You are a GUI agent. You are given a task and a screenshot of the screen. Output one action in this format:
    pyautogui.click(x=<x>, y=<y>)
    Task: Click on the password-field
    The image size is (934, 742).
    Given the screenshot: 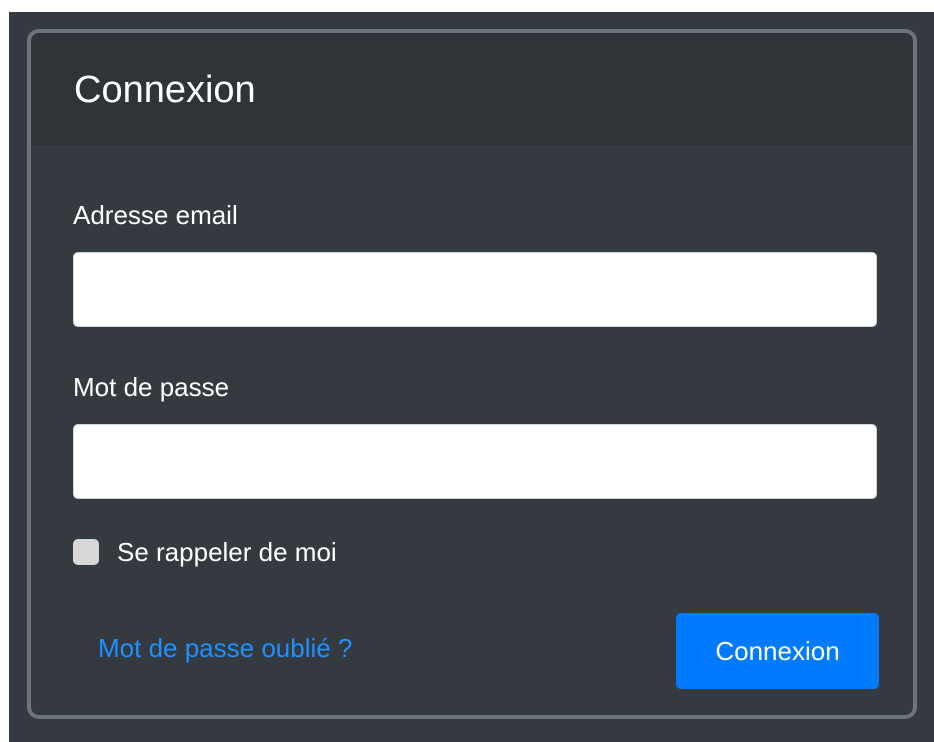 What is the action you would take?
    pyautogui.click(x=475, y=461)
    